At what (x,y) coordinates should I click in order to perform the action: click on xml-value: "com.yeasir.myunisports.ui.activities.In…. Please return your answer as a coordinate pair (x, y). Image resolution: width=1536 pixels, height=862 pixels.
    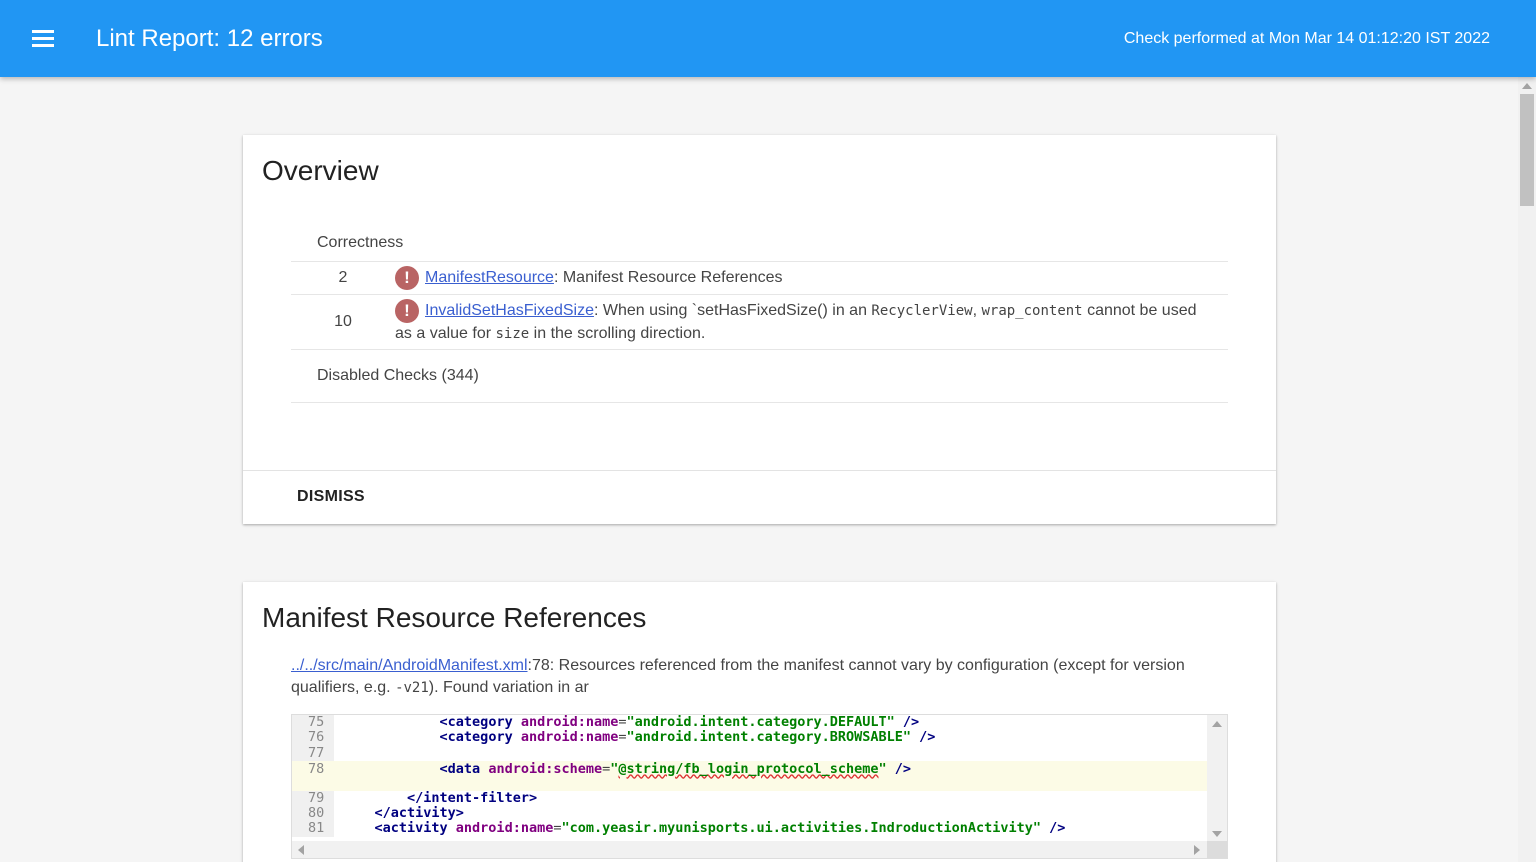
    Looking at the image, I should click on (801, 828).